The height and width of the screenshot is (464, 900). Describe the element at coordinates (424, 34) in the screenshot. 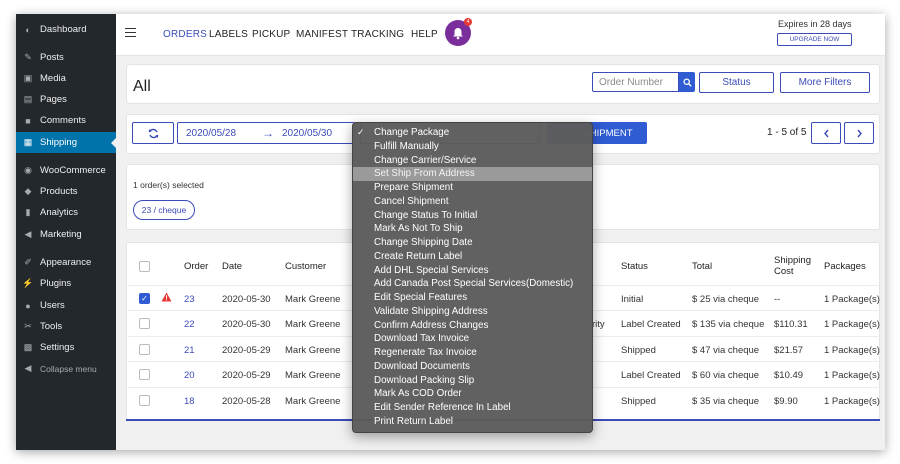

I see `nav-help: HELP` at that location.